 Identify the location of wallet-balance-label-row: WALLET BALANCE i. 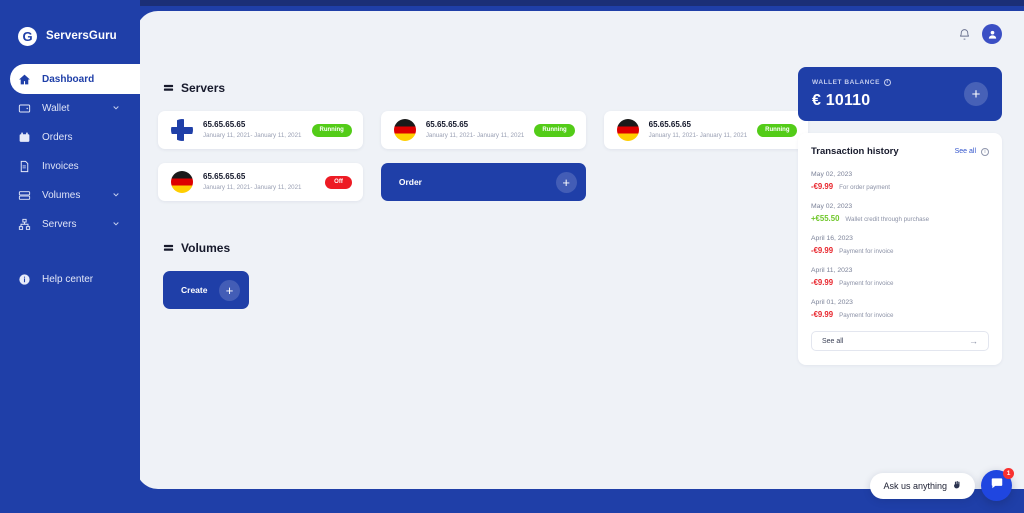
(900, 82).